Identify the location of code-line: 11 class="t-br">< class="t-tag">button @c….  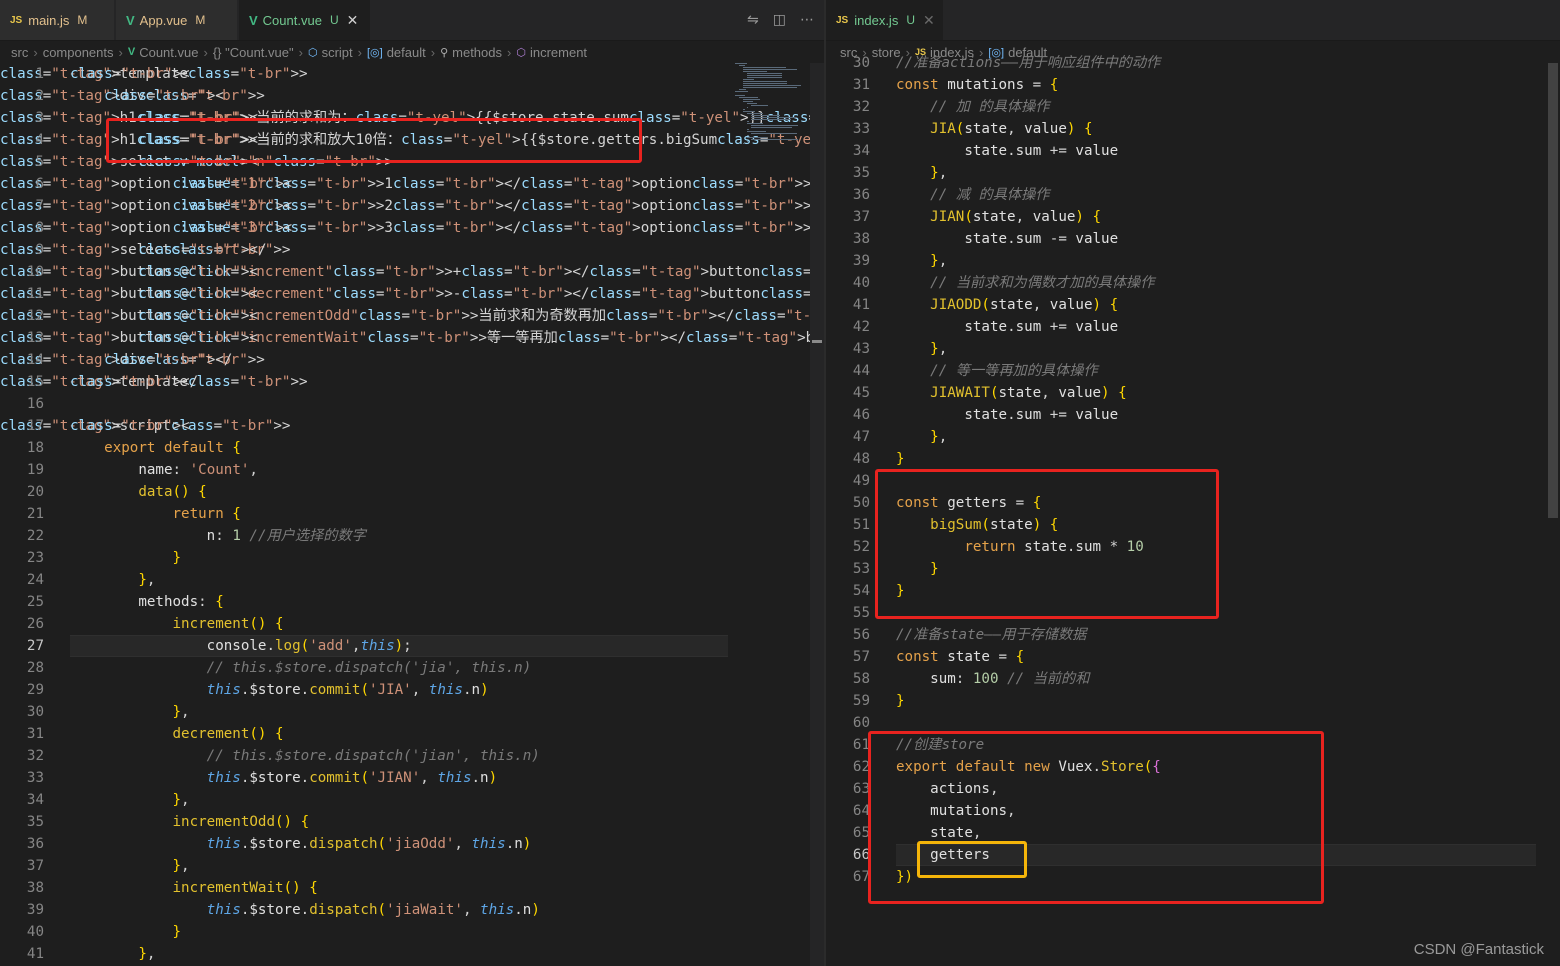
(412, 294).